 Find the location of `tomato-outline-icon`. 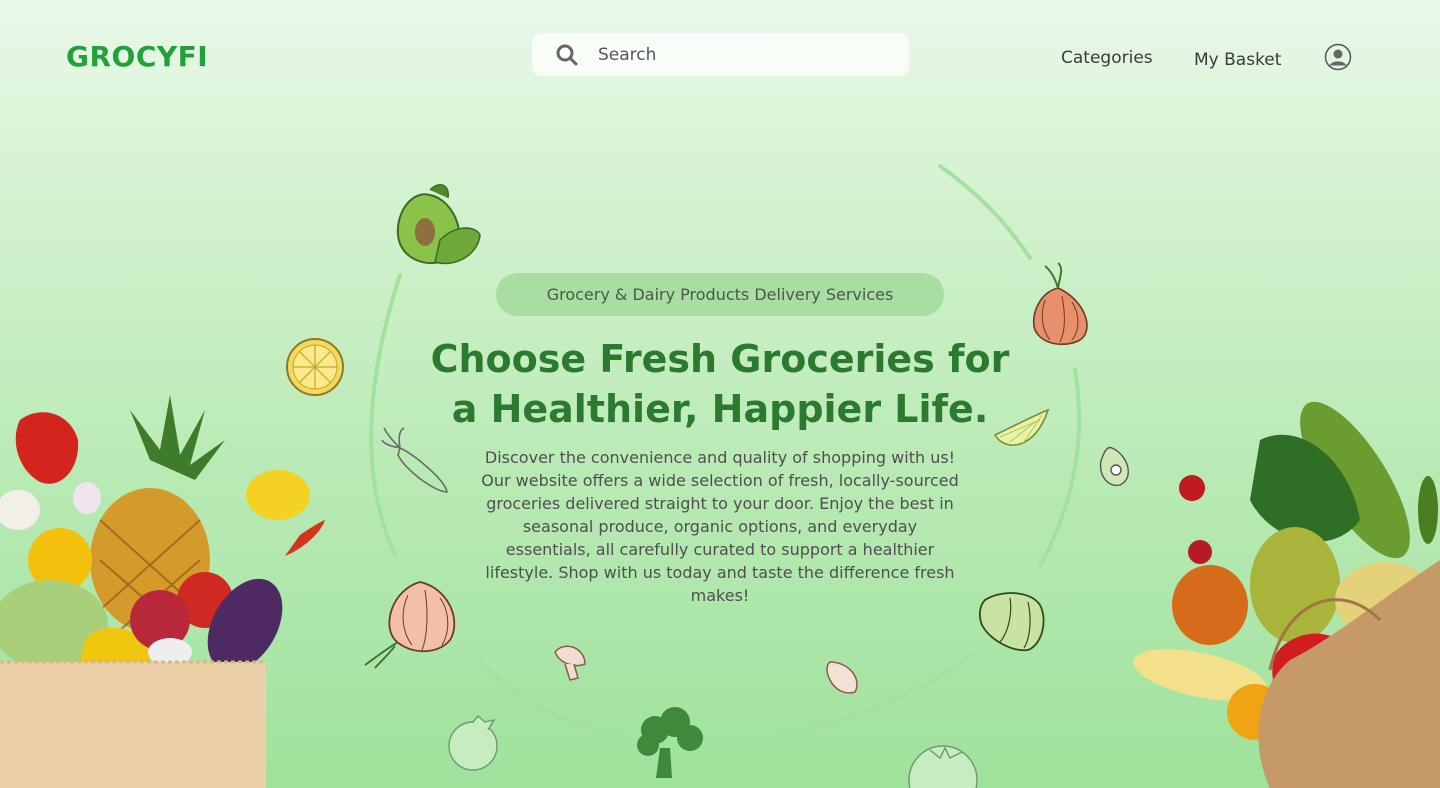

tomato-outline-icon is located at coordinates (943, 766).